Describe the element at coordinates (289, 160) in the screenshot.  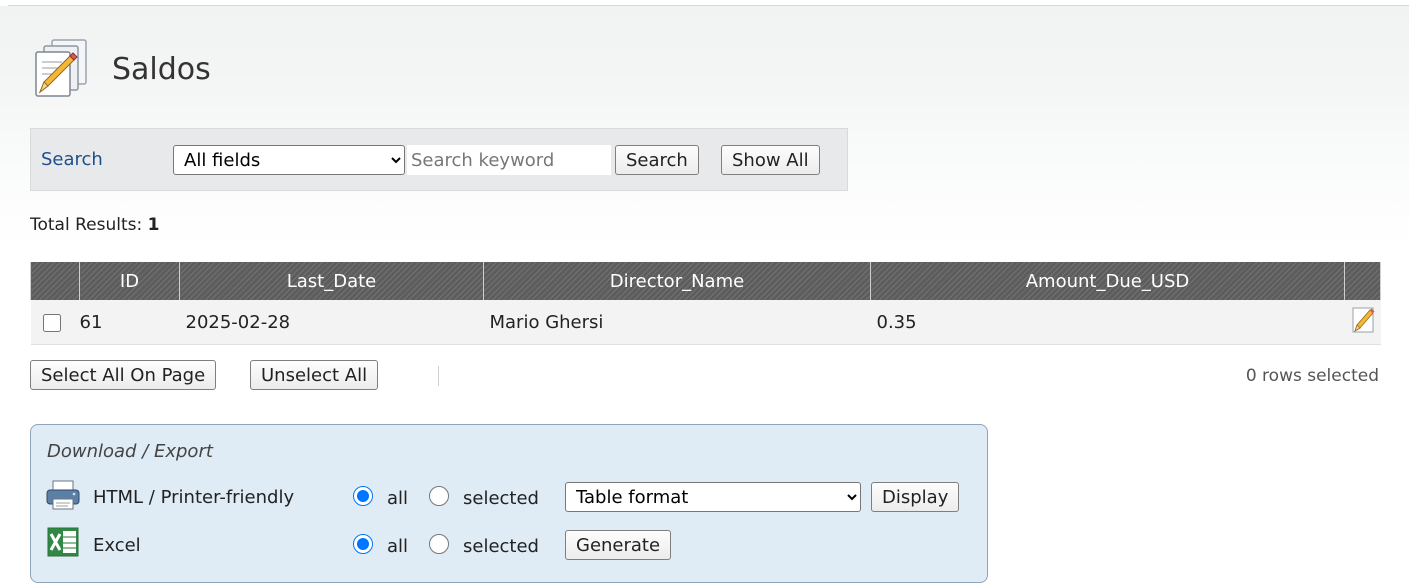
I see `search-field-select: All fields` at that location.